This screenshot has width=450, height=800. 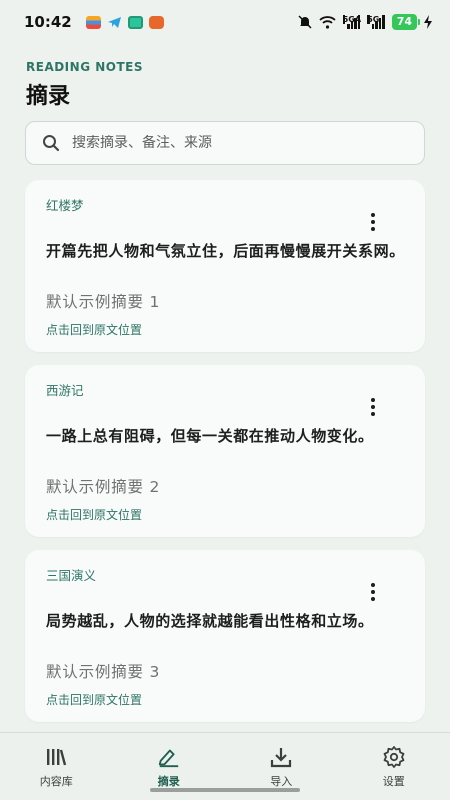 I want to click on signal-1-label: 5GA, so click(x=352, y=19).